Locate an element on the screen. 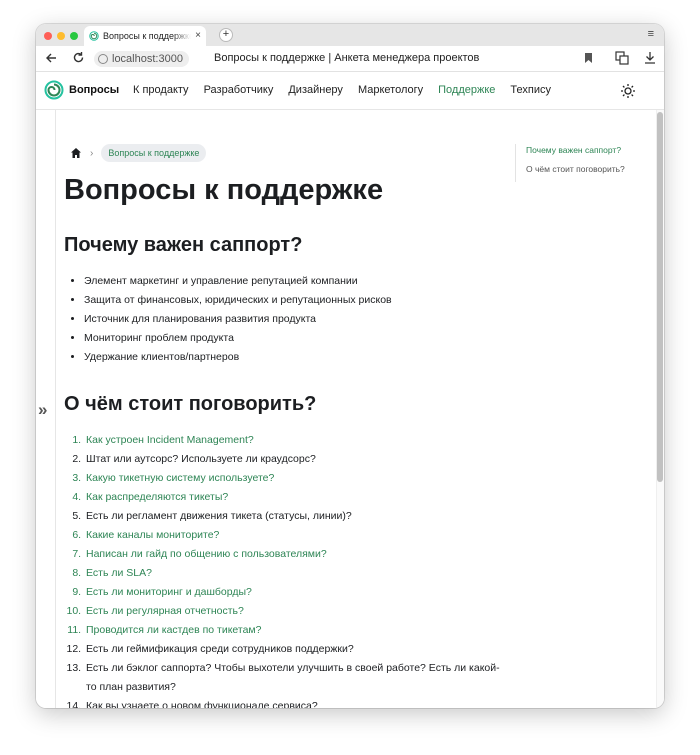 Image resolution: width=700 pixels, height=755 pixels. address-bar: localhost:3000 is located at coordinates (141, 59).